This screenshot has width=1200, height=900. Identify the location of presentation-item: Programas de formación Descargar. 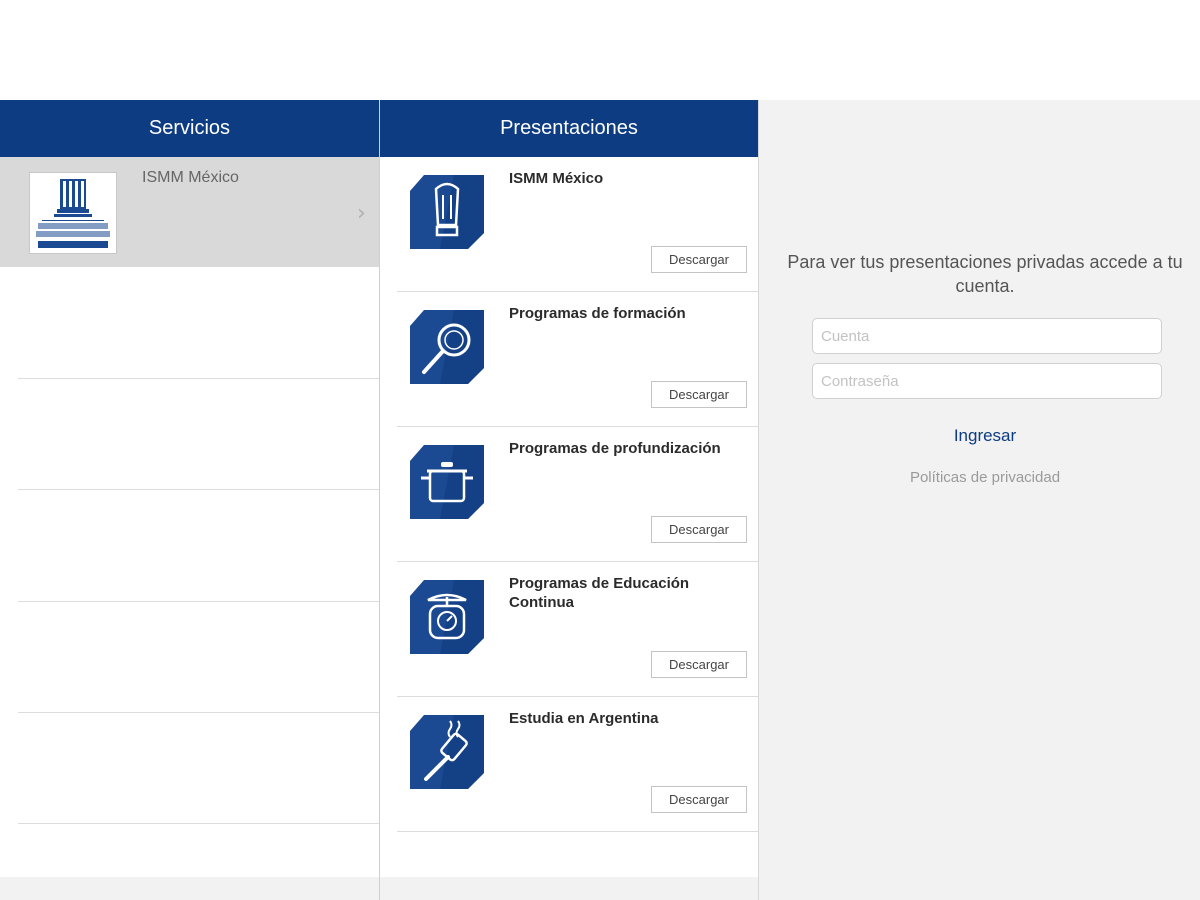
(569, 359).